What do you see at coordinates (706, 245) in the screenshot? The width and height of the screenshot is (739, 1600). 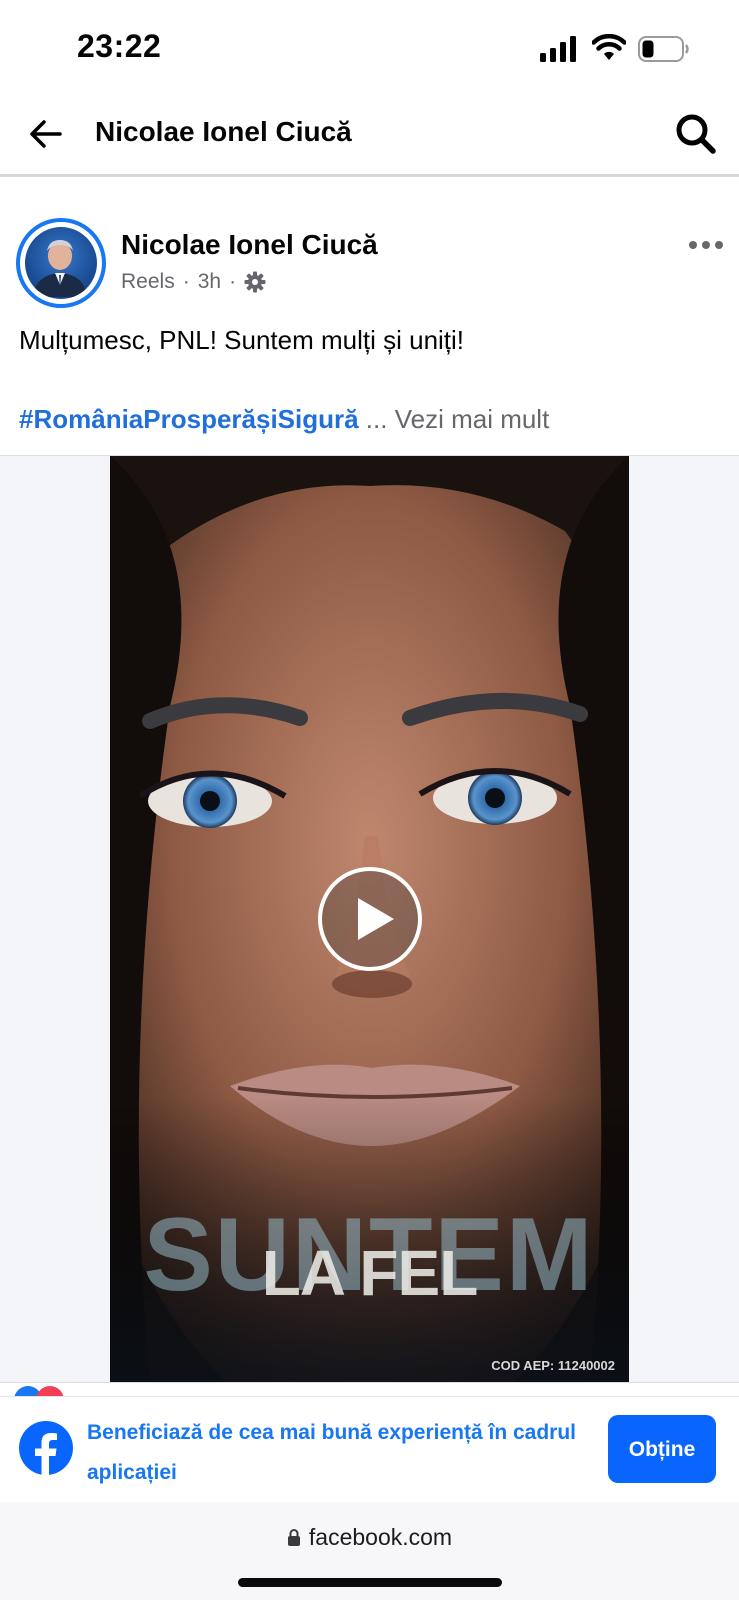 I see `more-options-icon` at bounding box center [706, 245].